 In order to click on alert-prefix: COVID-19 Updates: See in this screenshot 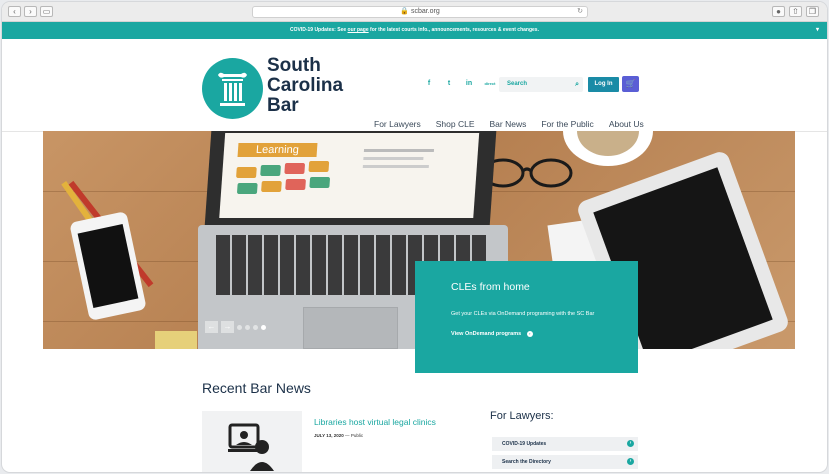, I will do `click(318, 30)`.